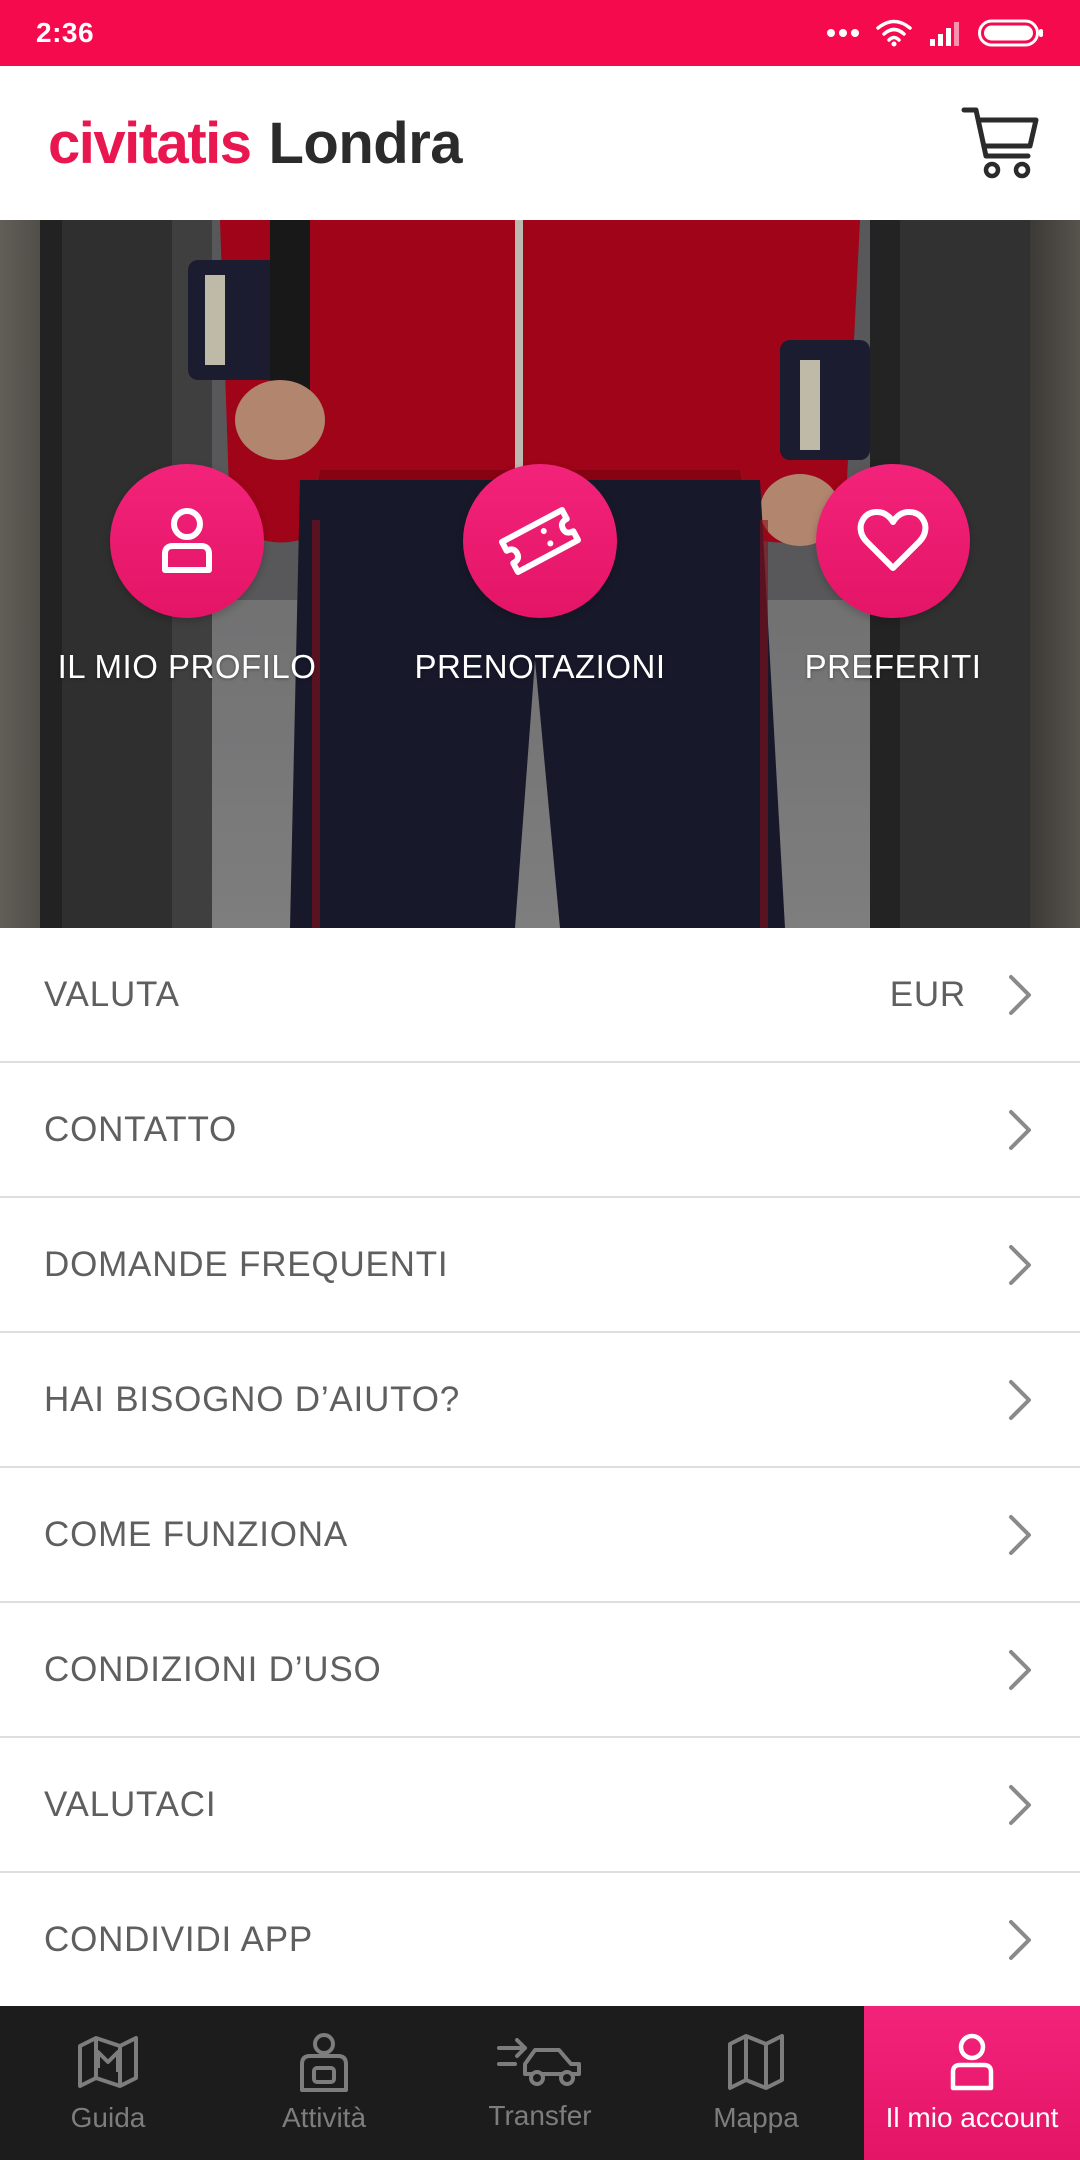  Describe the element at coordinates (130, 1804) in the screenshot. I see `menu-item-label: VALUTACI` at that location.